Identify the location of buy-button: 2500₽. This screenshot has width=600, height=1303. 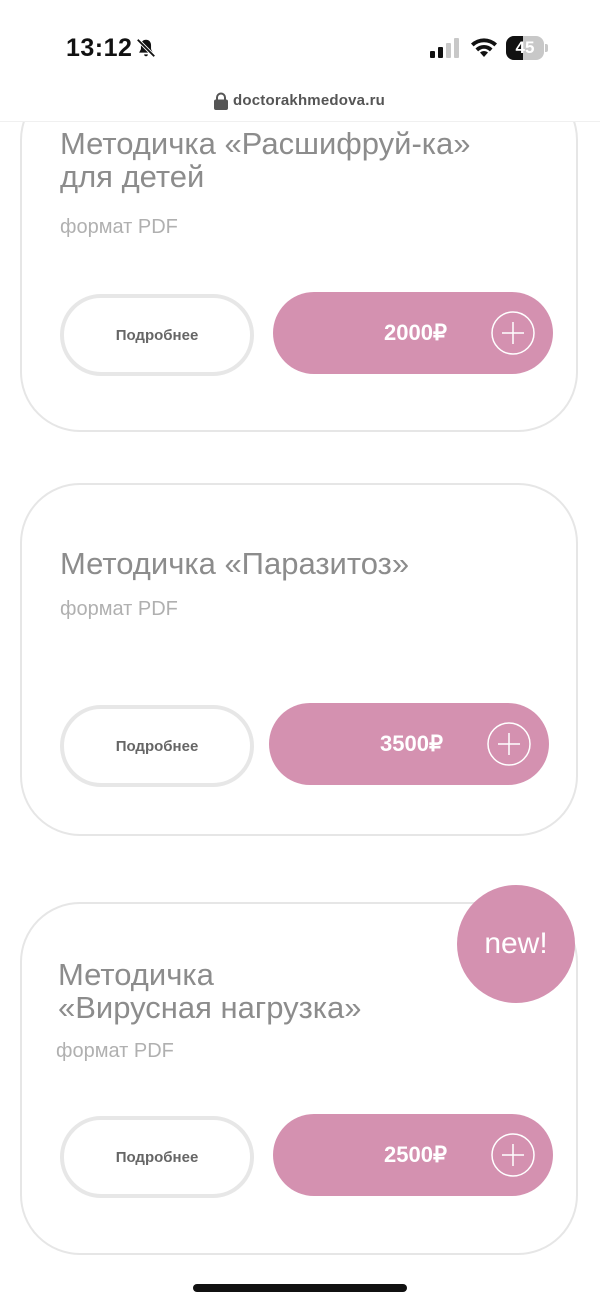
(413, 1155).